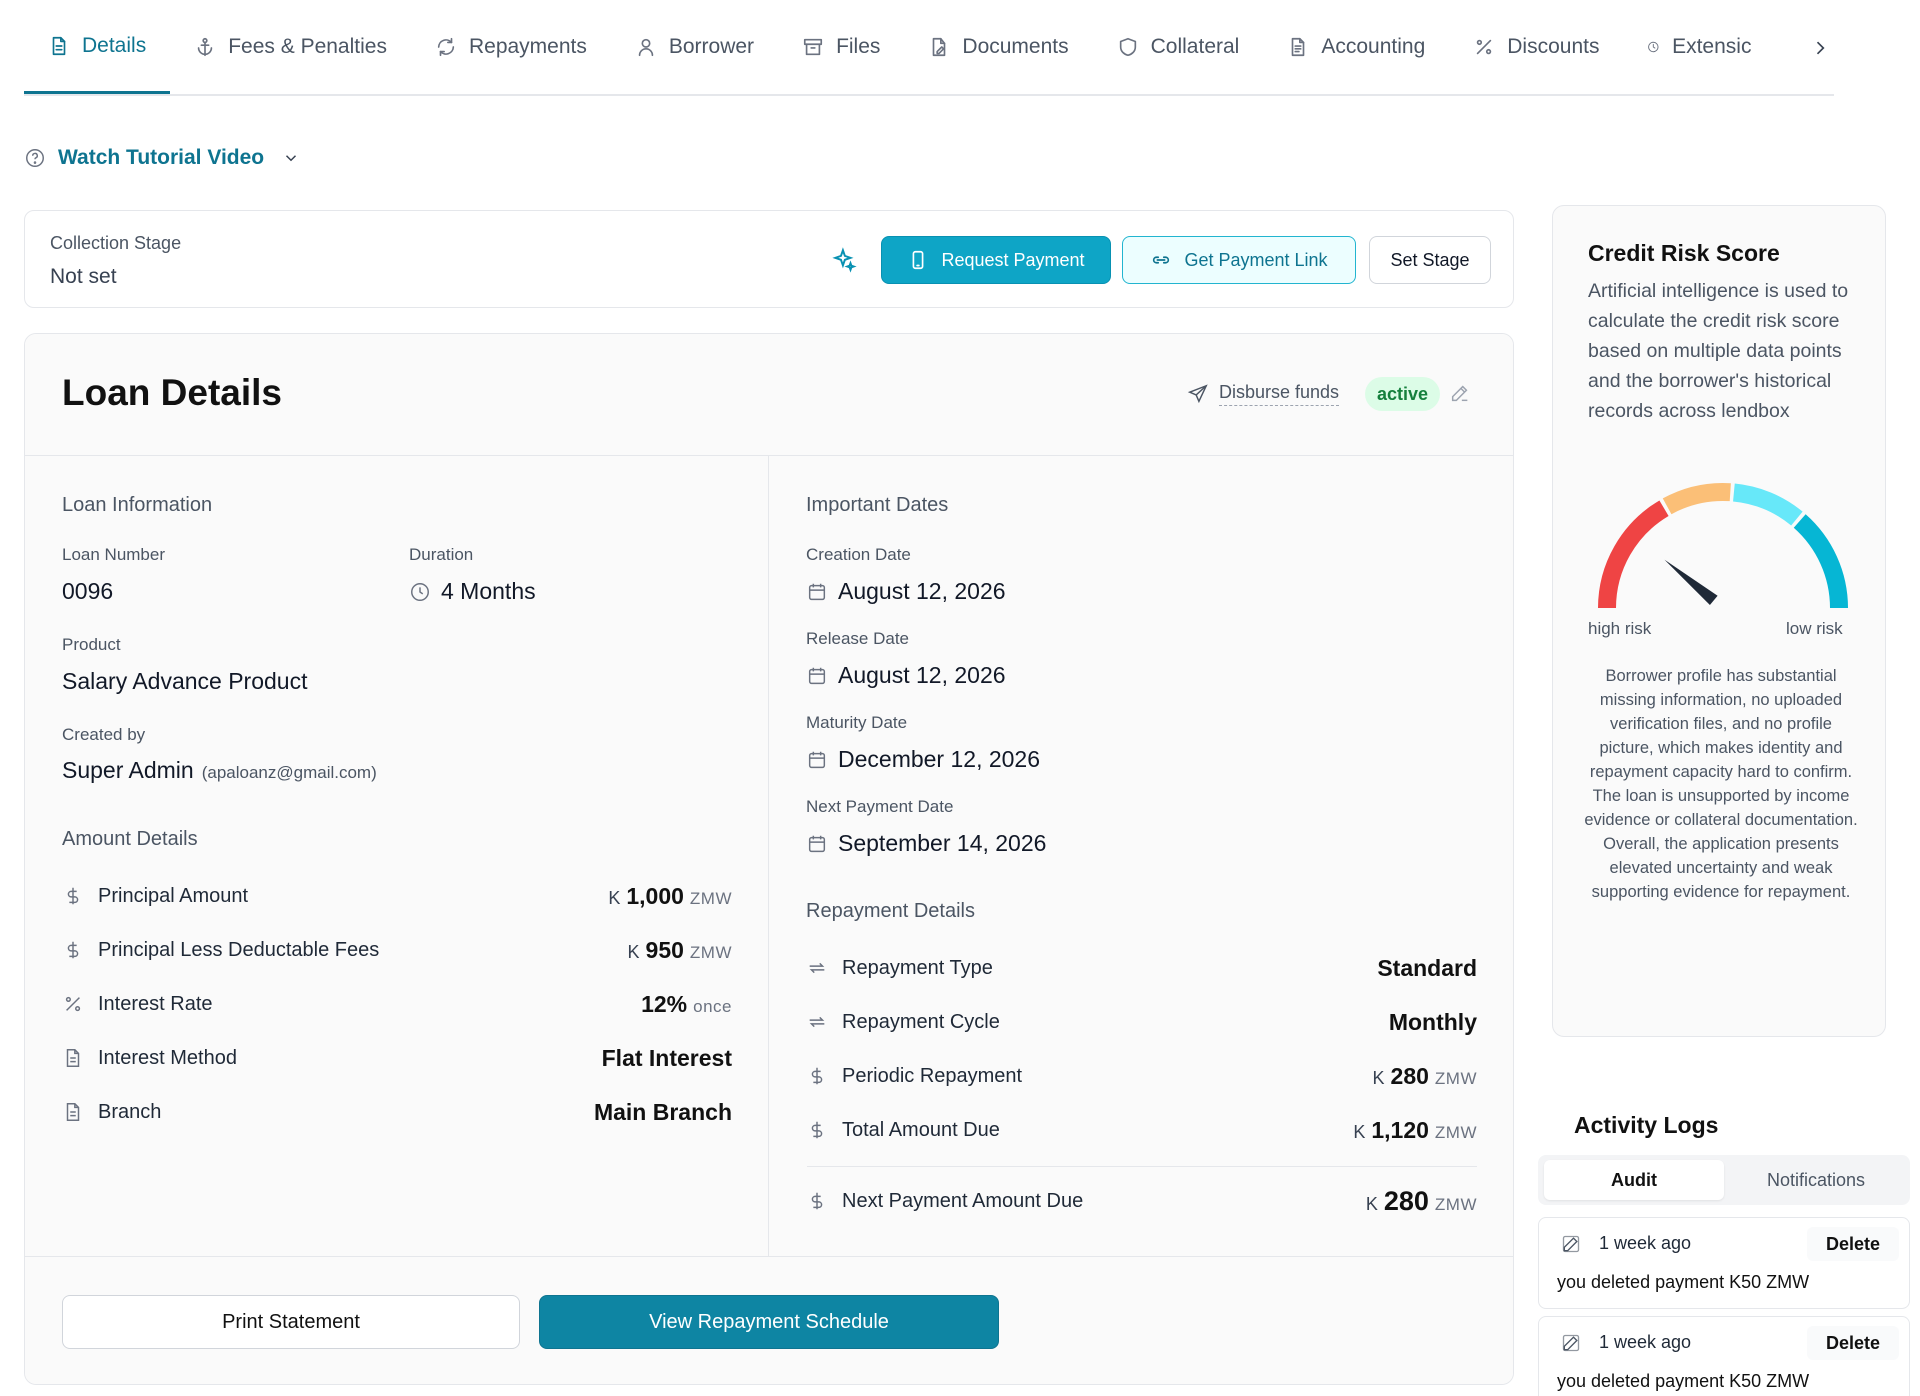 This screenshot has height=1396, width=1920. What do you see at coordinates (1430, 260) in the screenshot?
I see `set-stage-button: Set Stage` at bounding box center [1430, 260].